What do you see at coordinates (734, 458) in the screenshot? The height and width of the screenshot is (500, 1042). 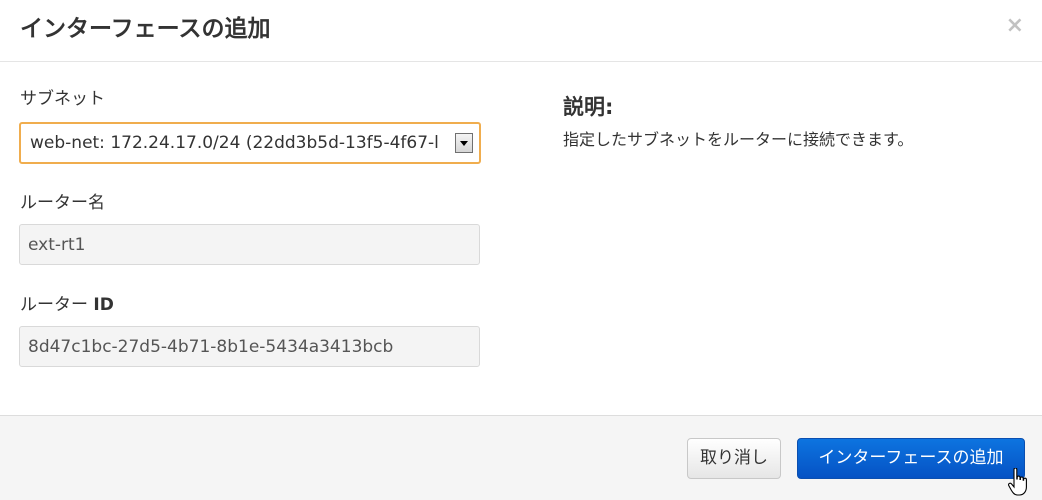 I see `cancel-button: 取り消し` at bounding box center [734, 458].